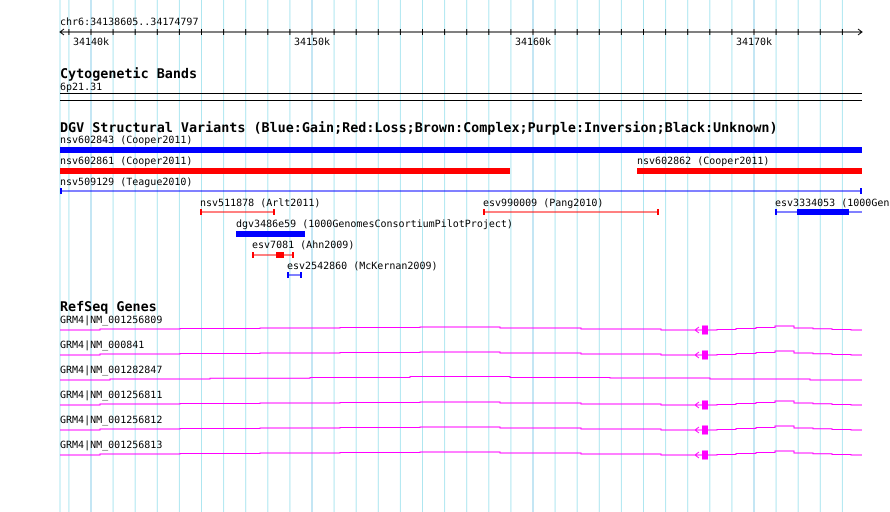  Describe the element at coordinates (419, 128) in the screenshot. I see `track-title: DGV Structural Variants (Blue:Gain;Red:Loss;Brown:Complex;Purple:Inversion;Black:Unknown)` at that location.